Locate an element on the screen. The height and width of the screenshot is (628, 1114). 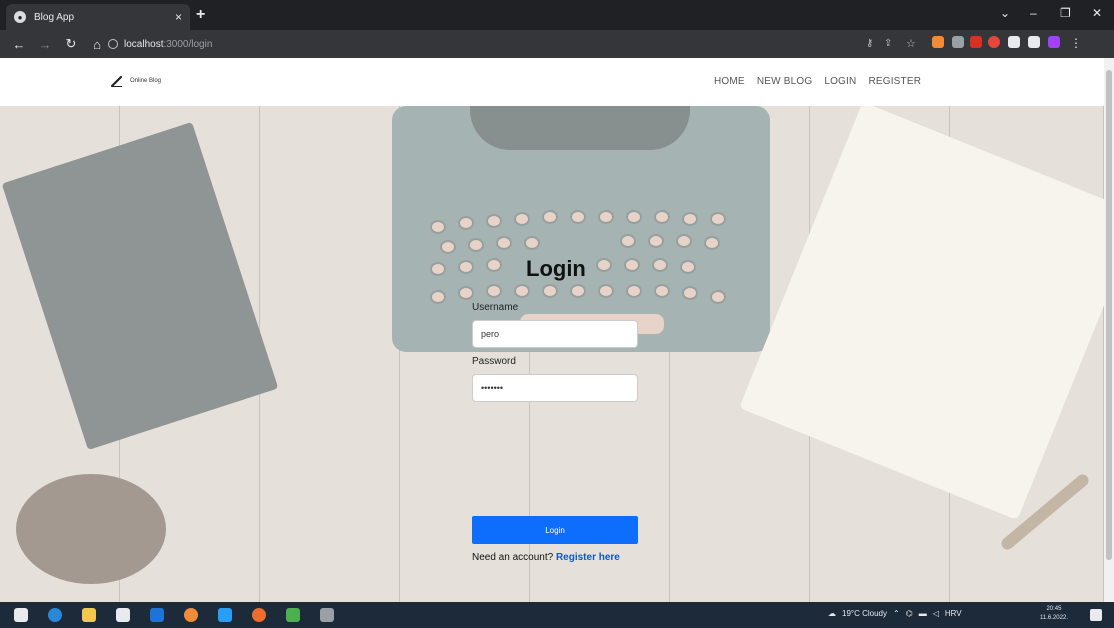
network-icon: ⌬ is located at coordinates (909, 613).